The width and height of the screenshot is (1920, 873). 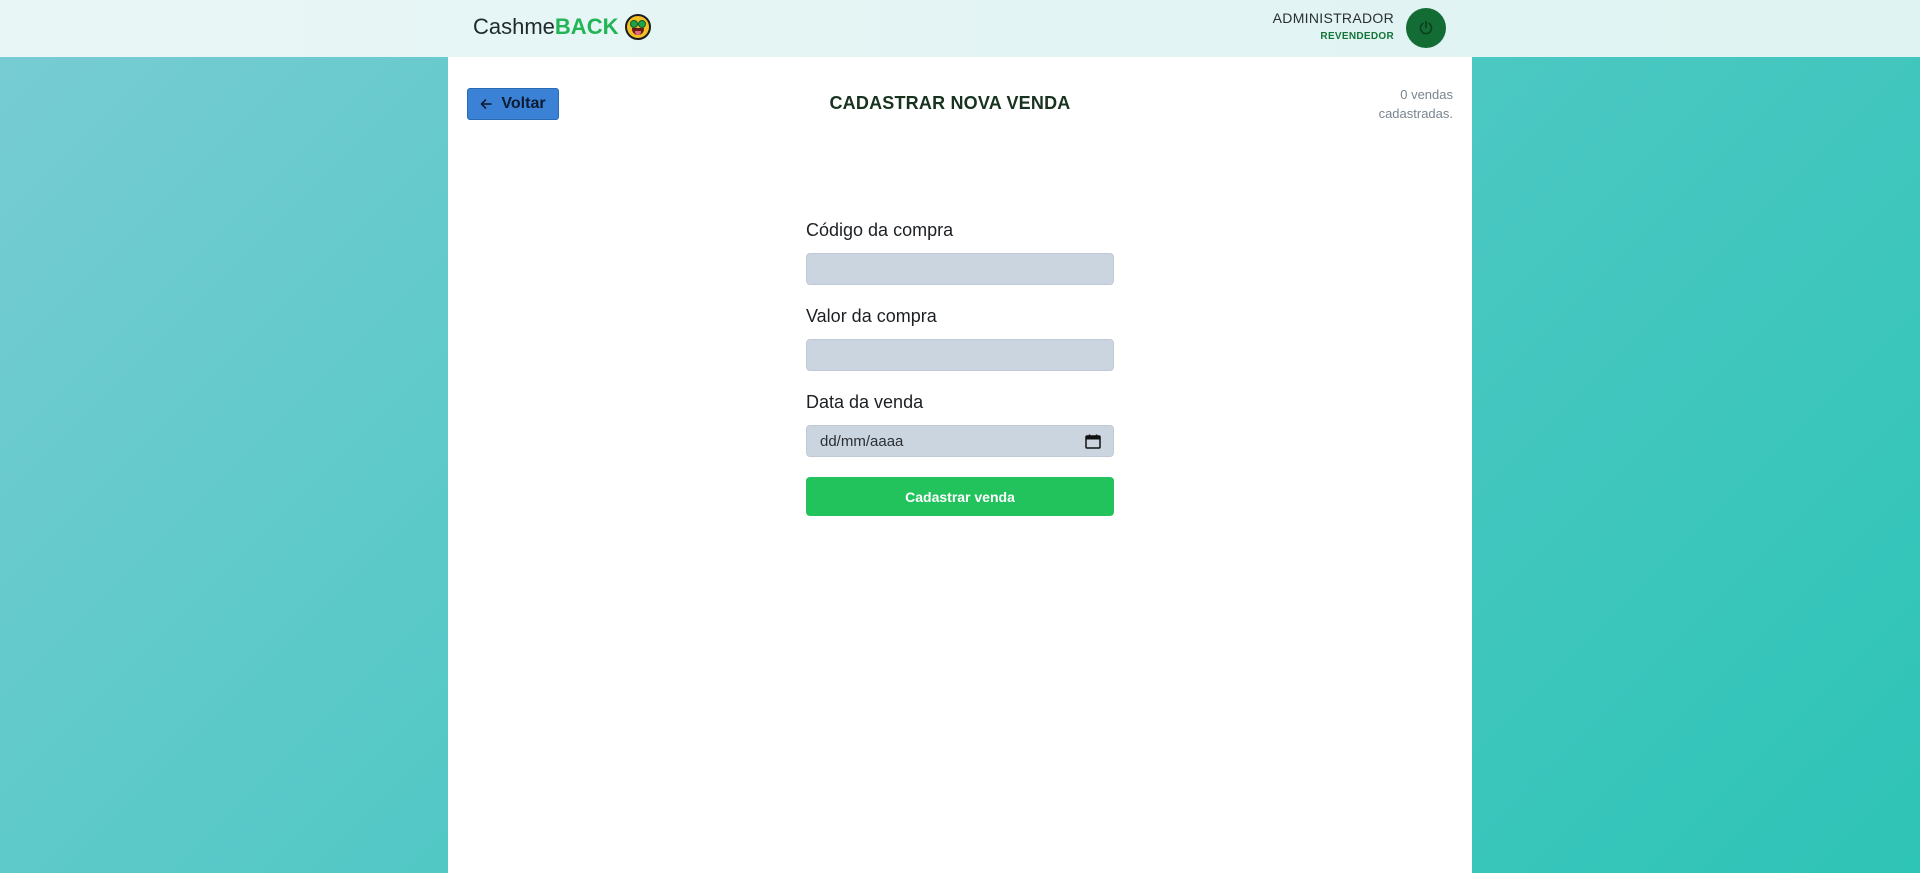 I want to click on purchase-value-input, so click(x=960, y=355).